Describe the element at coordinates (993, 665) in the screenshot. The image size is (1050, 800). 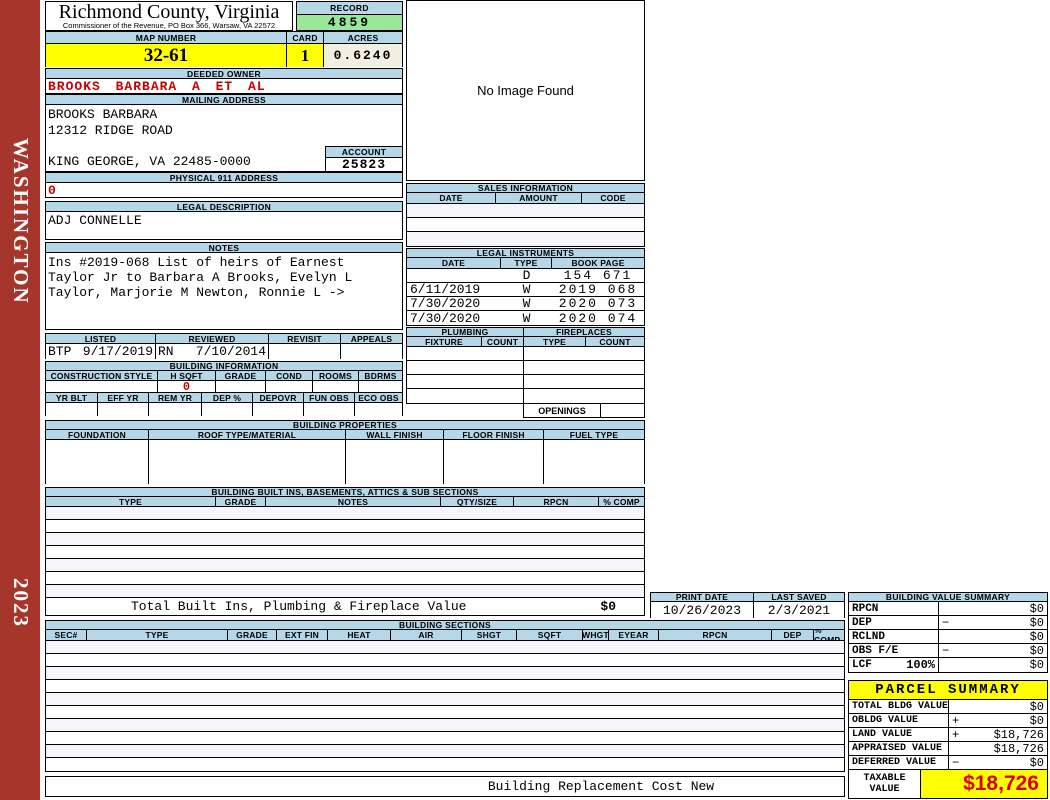
I see `bvs-value-cell: $0` at that location.